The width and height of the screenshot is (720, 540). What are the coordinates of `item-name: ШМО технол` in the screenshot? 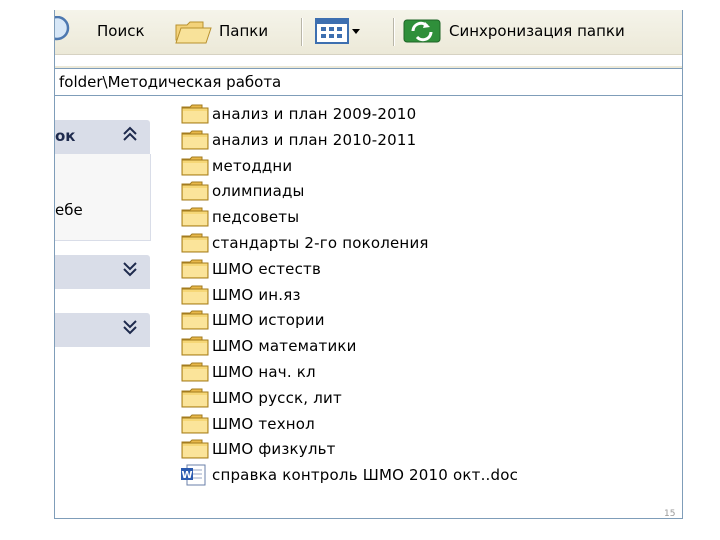 It's located at (263, 423).